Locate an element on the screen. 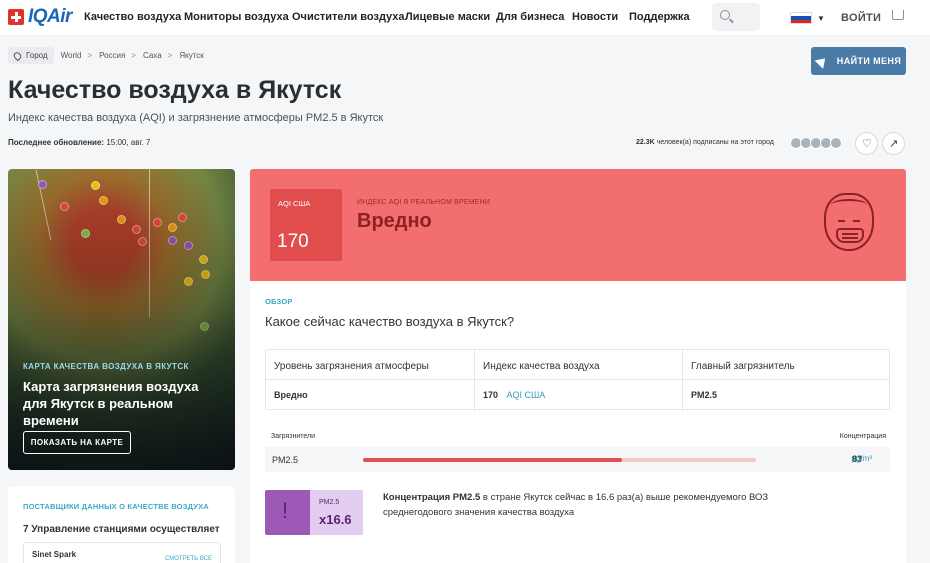 Image resolution: width=930 pixels, height=563 pixels. column-aqi: Индекс качества воздуха 170 AQI США is located at coordinates (578, 380).